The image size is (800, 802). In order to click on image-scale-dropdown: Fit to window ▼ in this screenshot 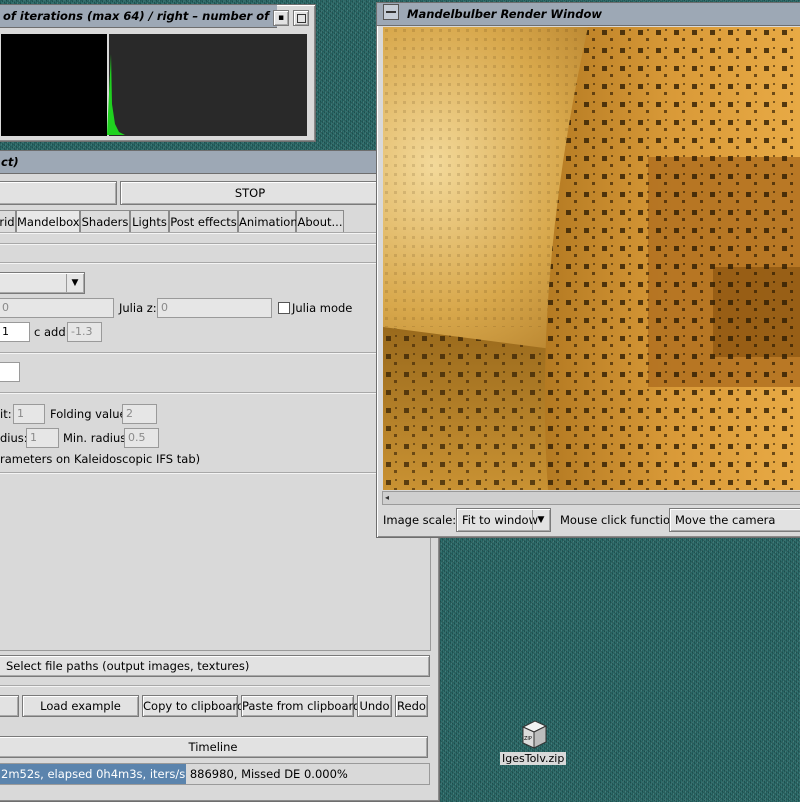, I will do `click(503, 520)`.